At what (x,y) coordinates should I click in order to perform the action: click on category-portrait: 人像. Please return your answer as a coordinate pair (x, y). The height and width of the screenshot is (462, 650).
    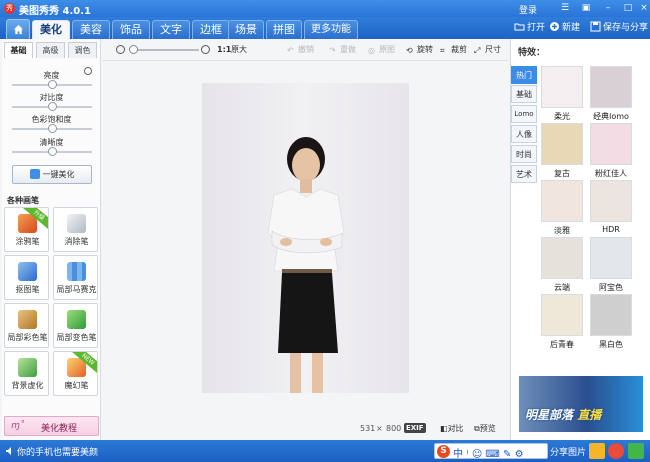
    Looking at the image, I should click on (524, 134).